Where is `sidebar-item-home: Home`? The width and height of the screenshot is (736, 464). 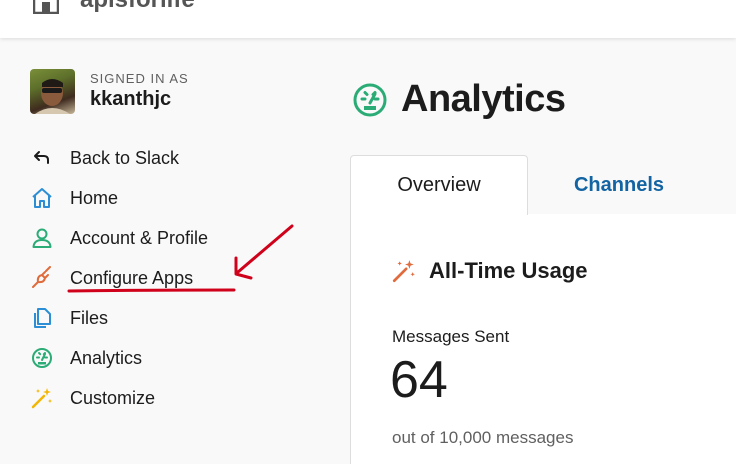 sidebar-item-home: Home is located at coordinates (74, 198).